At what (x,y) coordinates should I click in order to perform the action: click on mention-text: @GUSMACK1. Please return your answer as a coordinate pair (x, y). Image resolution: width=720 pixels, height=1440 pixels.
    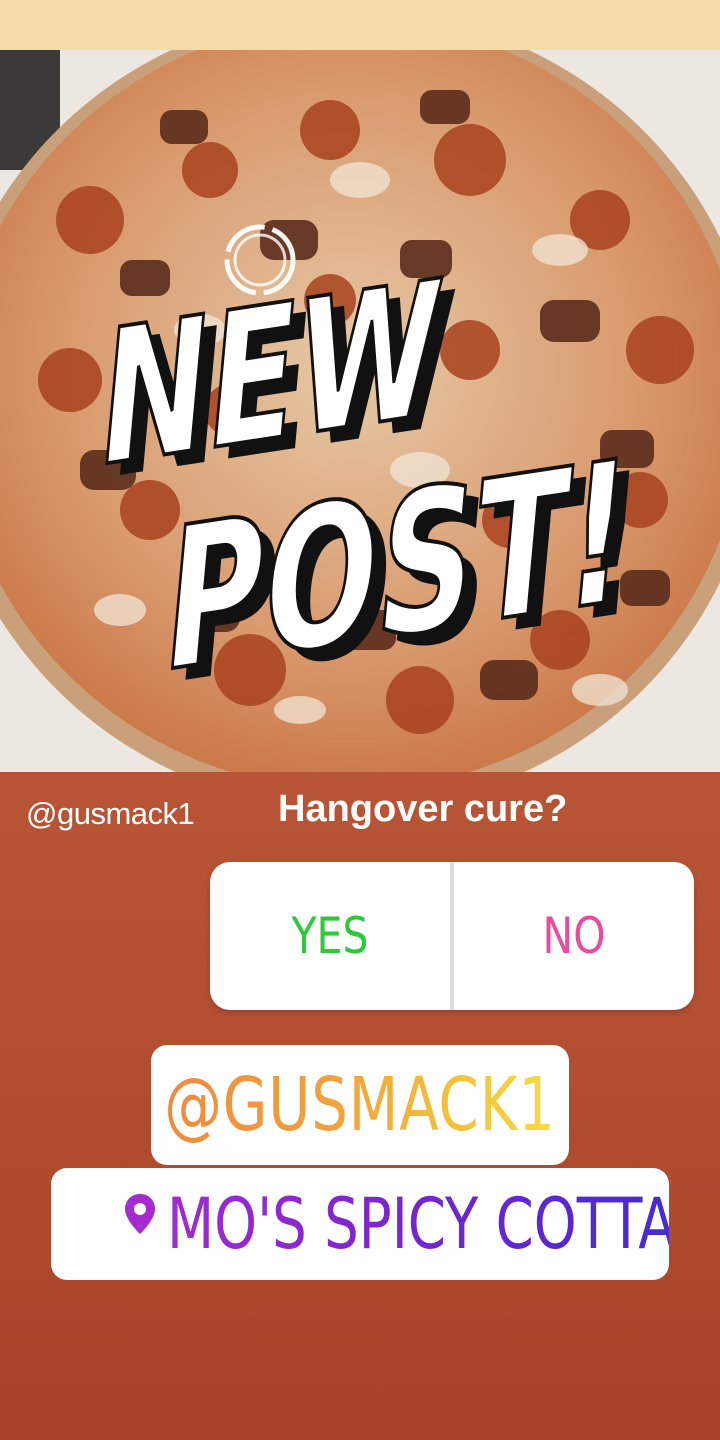
    Looking at the image, I should click on (360, 1105).